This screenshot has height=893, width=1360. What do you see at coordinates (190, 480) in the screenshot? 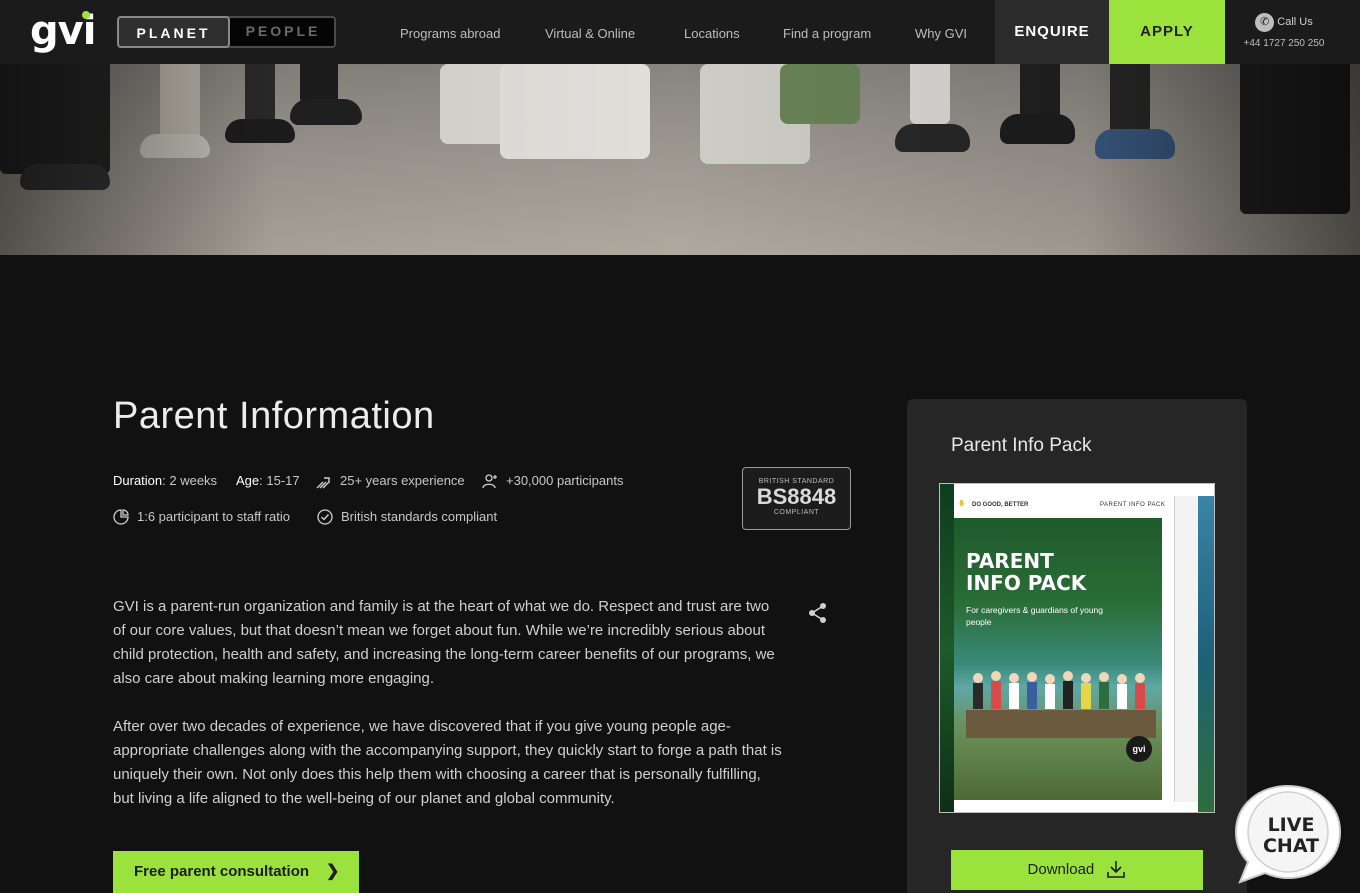
I see `duration-value: : 2 weeks` at bounding box center [190, 480].